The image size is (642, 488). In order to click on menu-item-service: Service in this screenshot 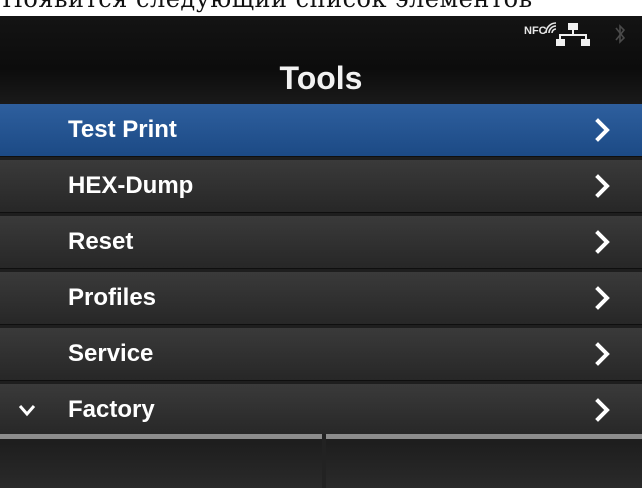, I will do `click(321, 354)`.